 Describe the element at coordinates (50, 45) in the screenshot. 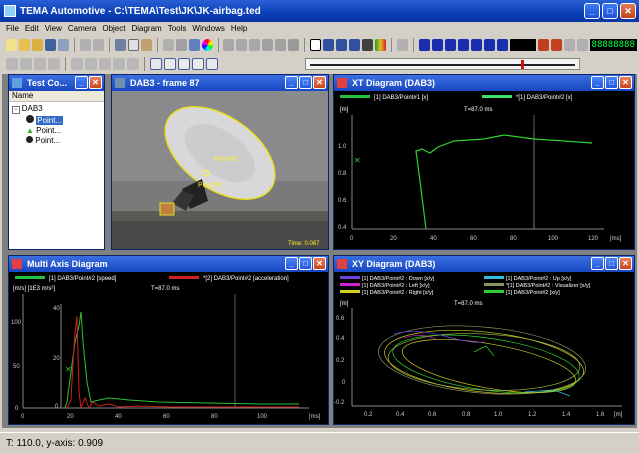

I see `save-icon` at that location.